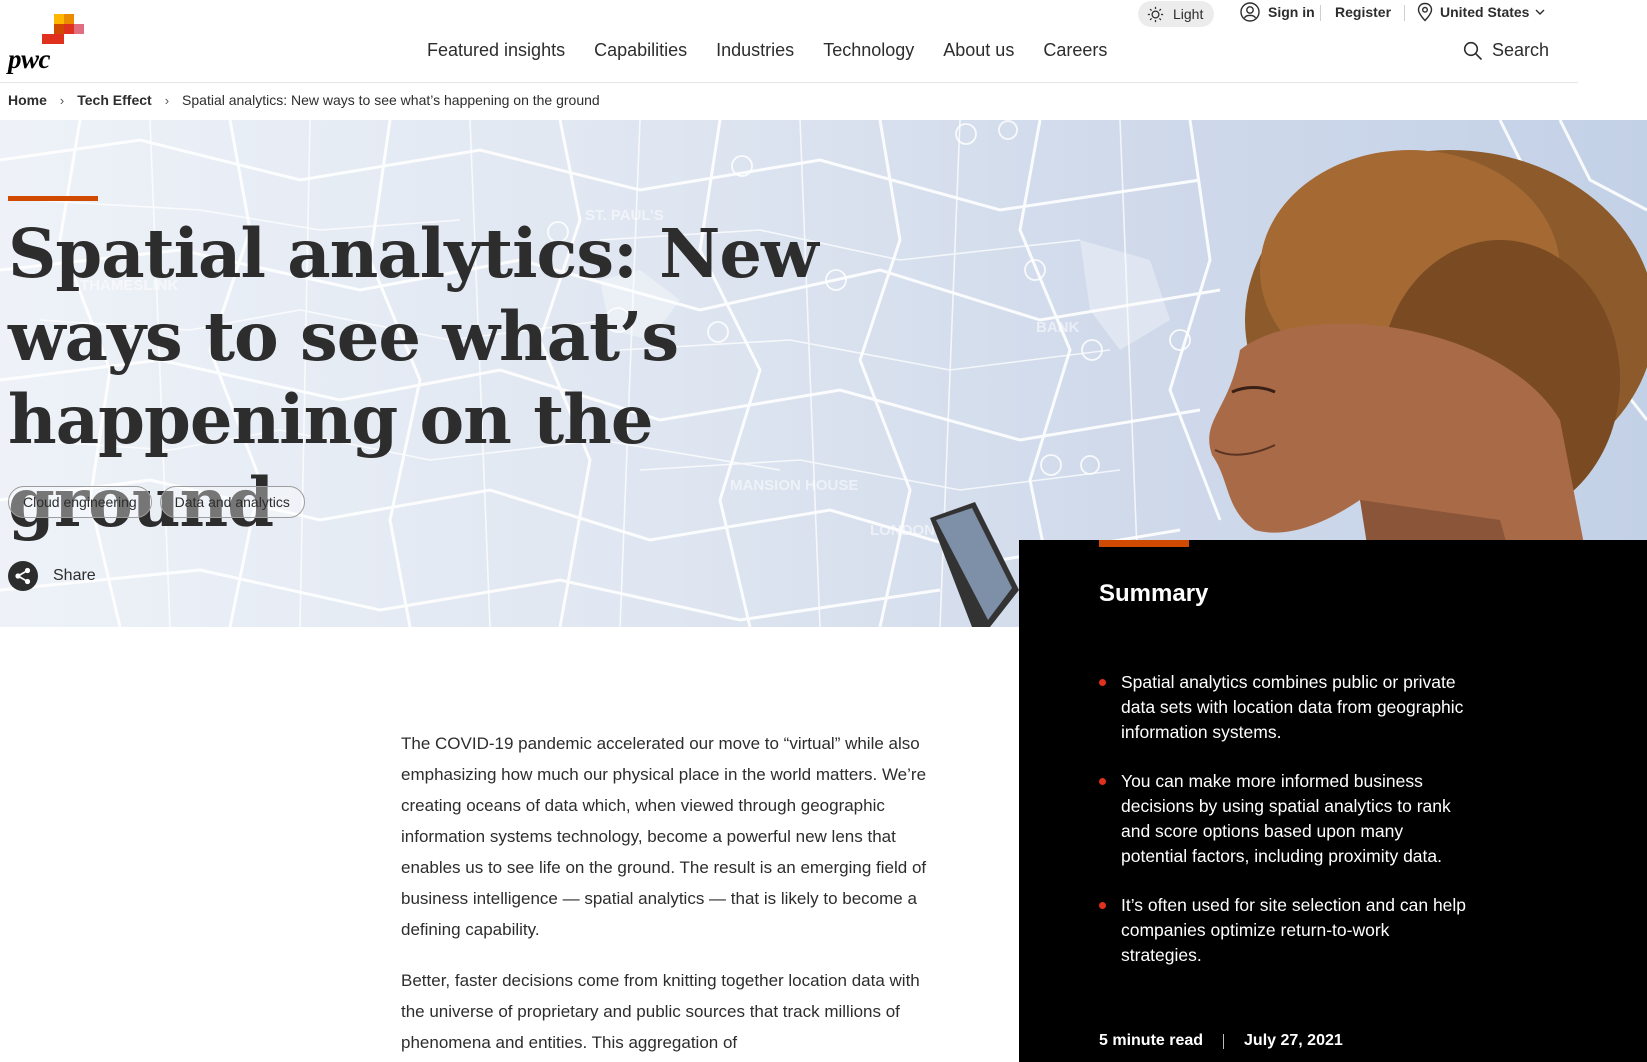 Image resolution: width=1647 pixels, height=1062 pixels. Describe the element at coordinates (232, 502) in the screenshot. I see `tag-data-and-analytics: Data and analytics` at that location.